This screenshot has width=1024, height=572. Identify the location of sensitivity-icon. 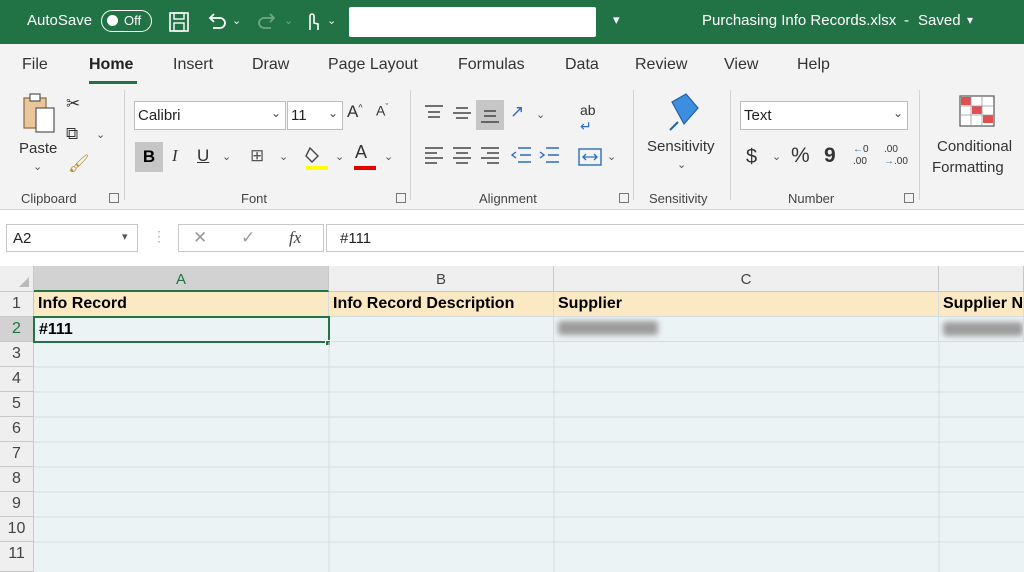
(684, 112).